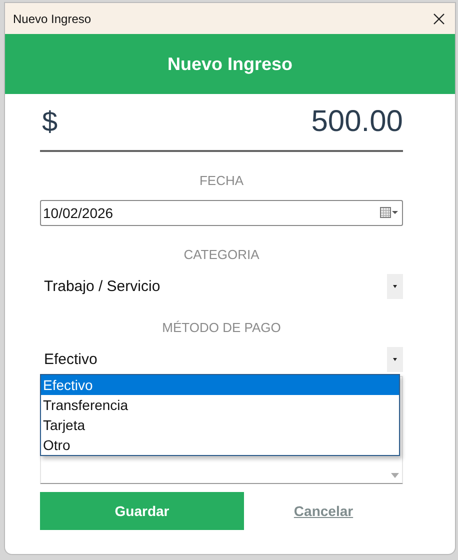 The image size is (458, 560). Describe the element at coordinates (230, 64) in the screenshot. I see `header-title: Nuevo Ingreso` at that location.